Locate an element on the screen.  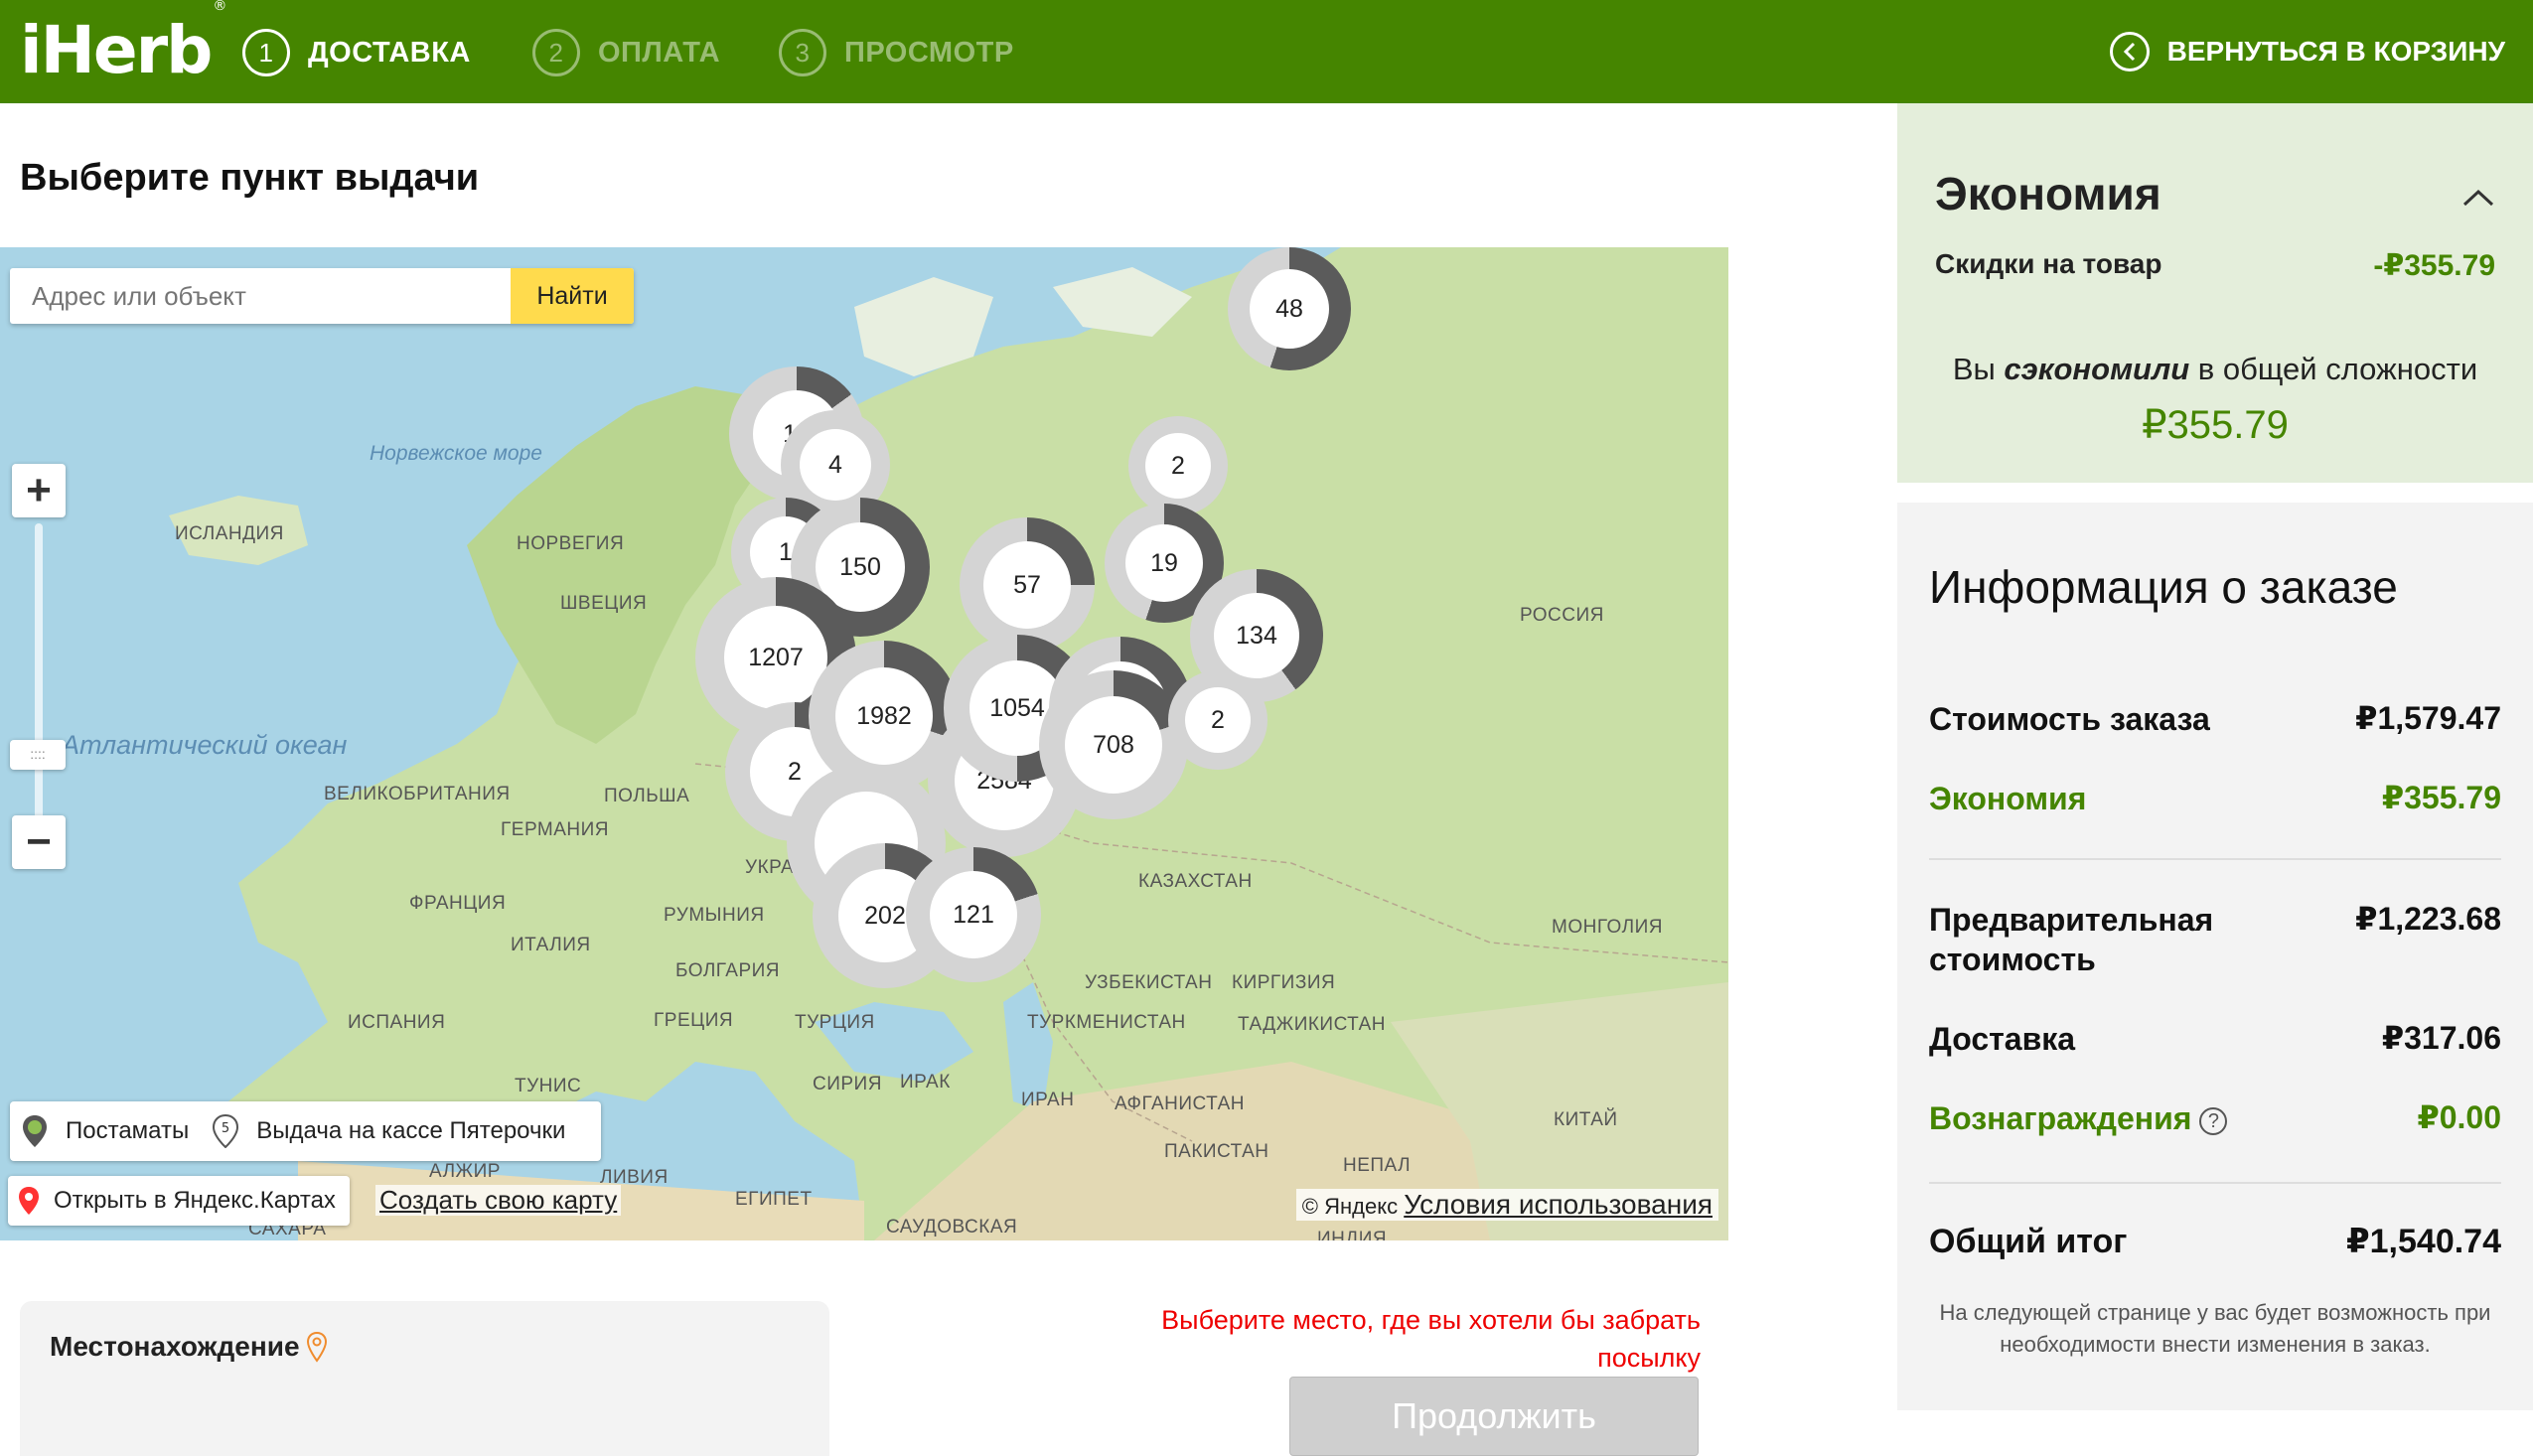
map-label: БОЛГАРИЯ is located at coordinates (728, 970).